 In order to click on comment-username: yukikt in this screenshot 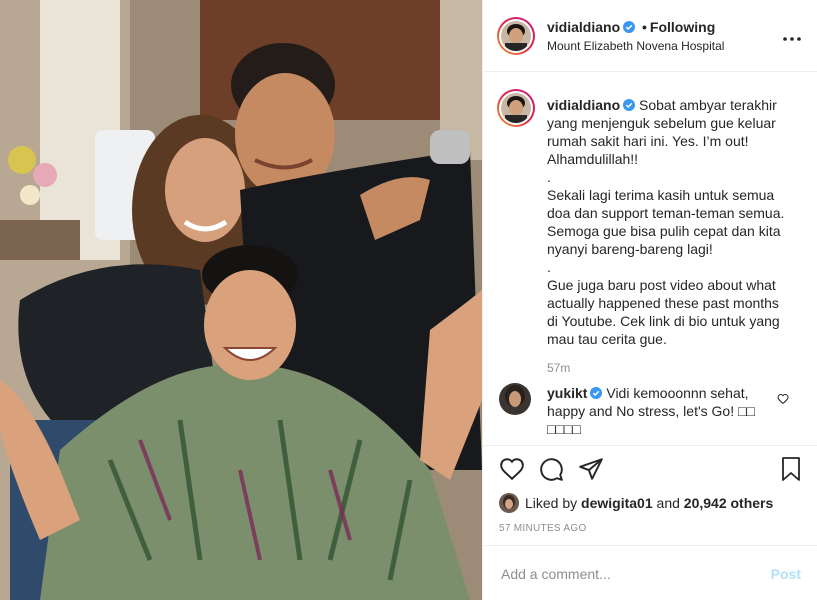, I will do `click(567, 393)`.